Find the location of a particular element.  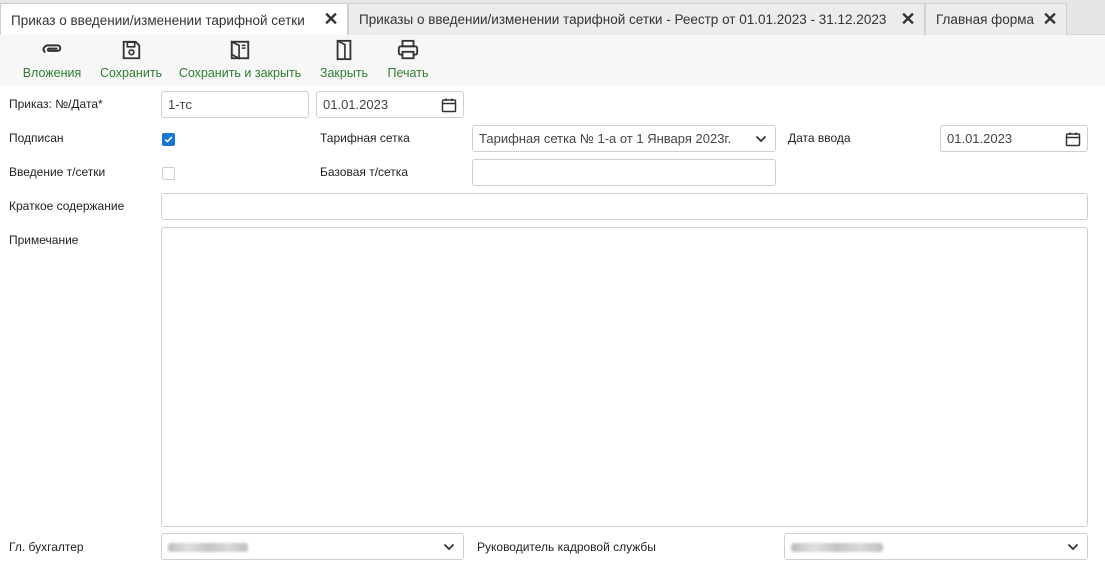

summary-label: Краткое содержание is located at coordinates (67, 206).